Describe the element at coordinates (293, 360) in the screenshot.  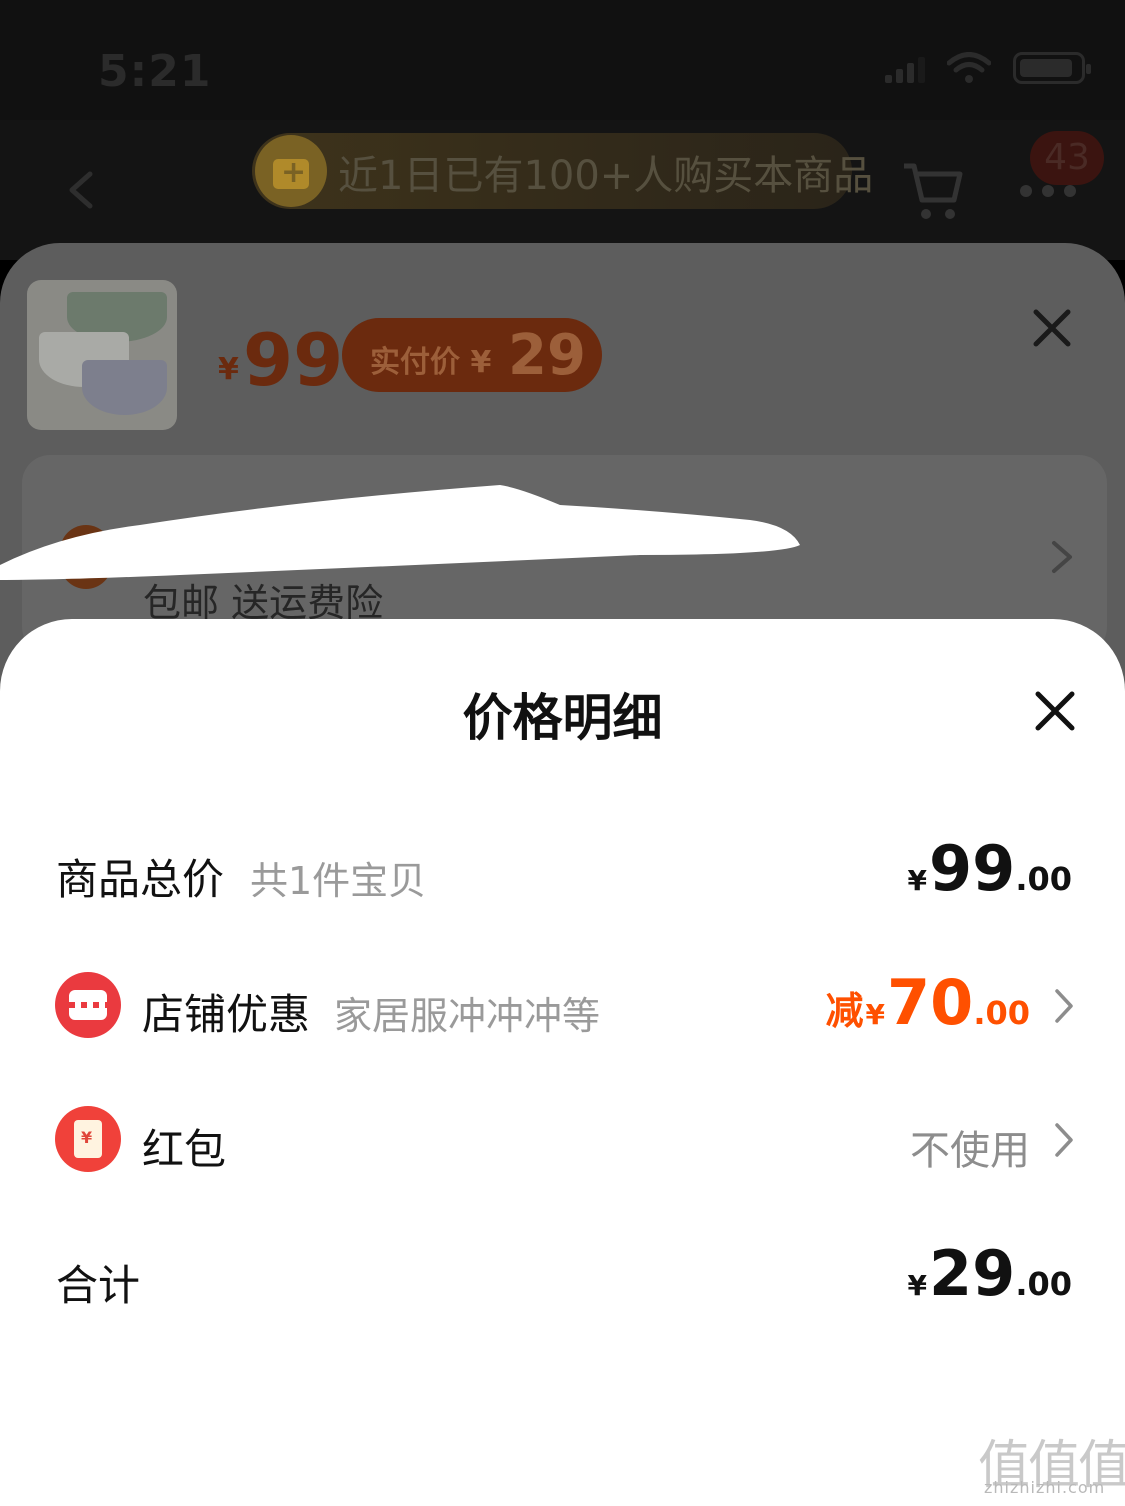
I see `product-price: 99` at that location.